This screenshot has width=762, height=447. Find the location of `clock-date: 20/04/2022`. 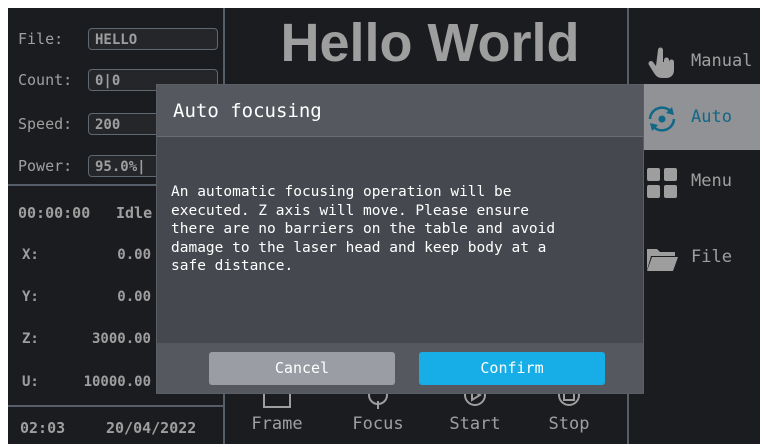

clock-date: 20/04/2022 is located at coordinates (151, 428).